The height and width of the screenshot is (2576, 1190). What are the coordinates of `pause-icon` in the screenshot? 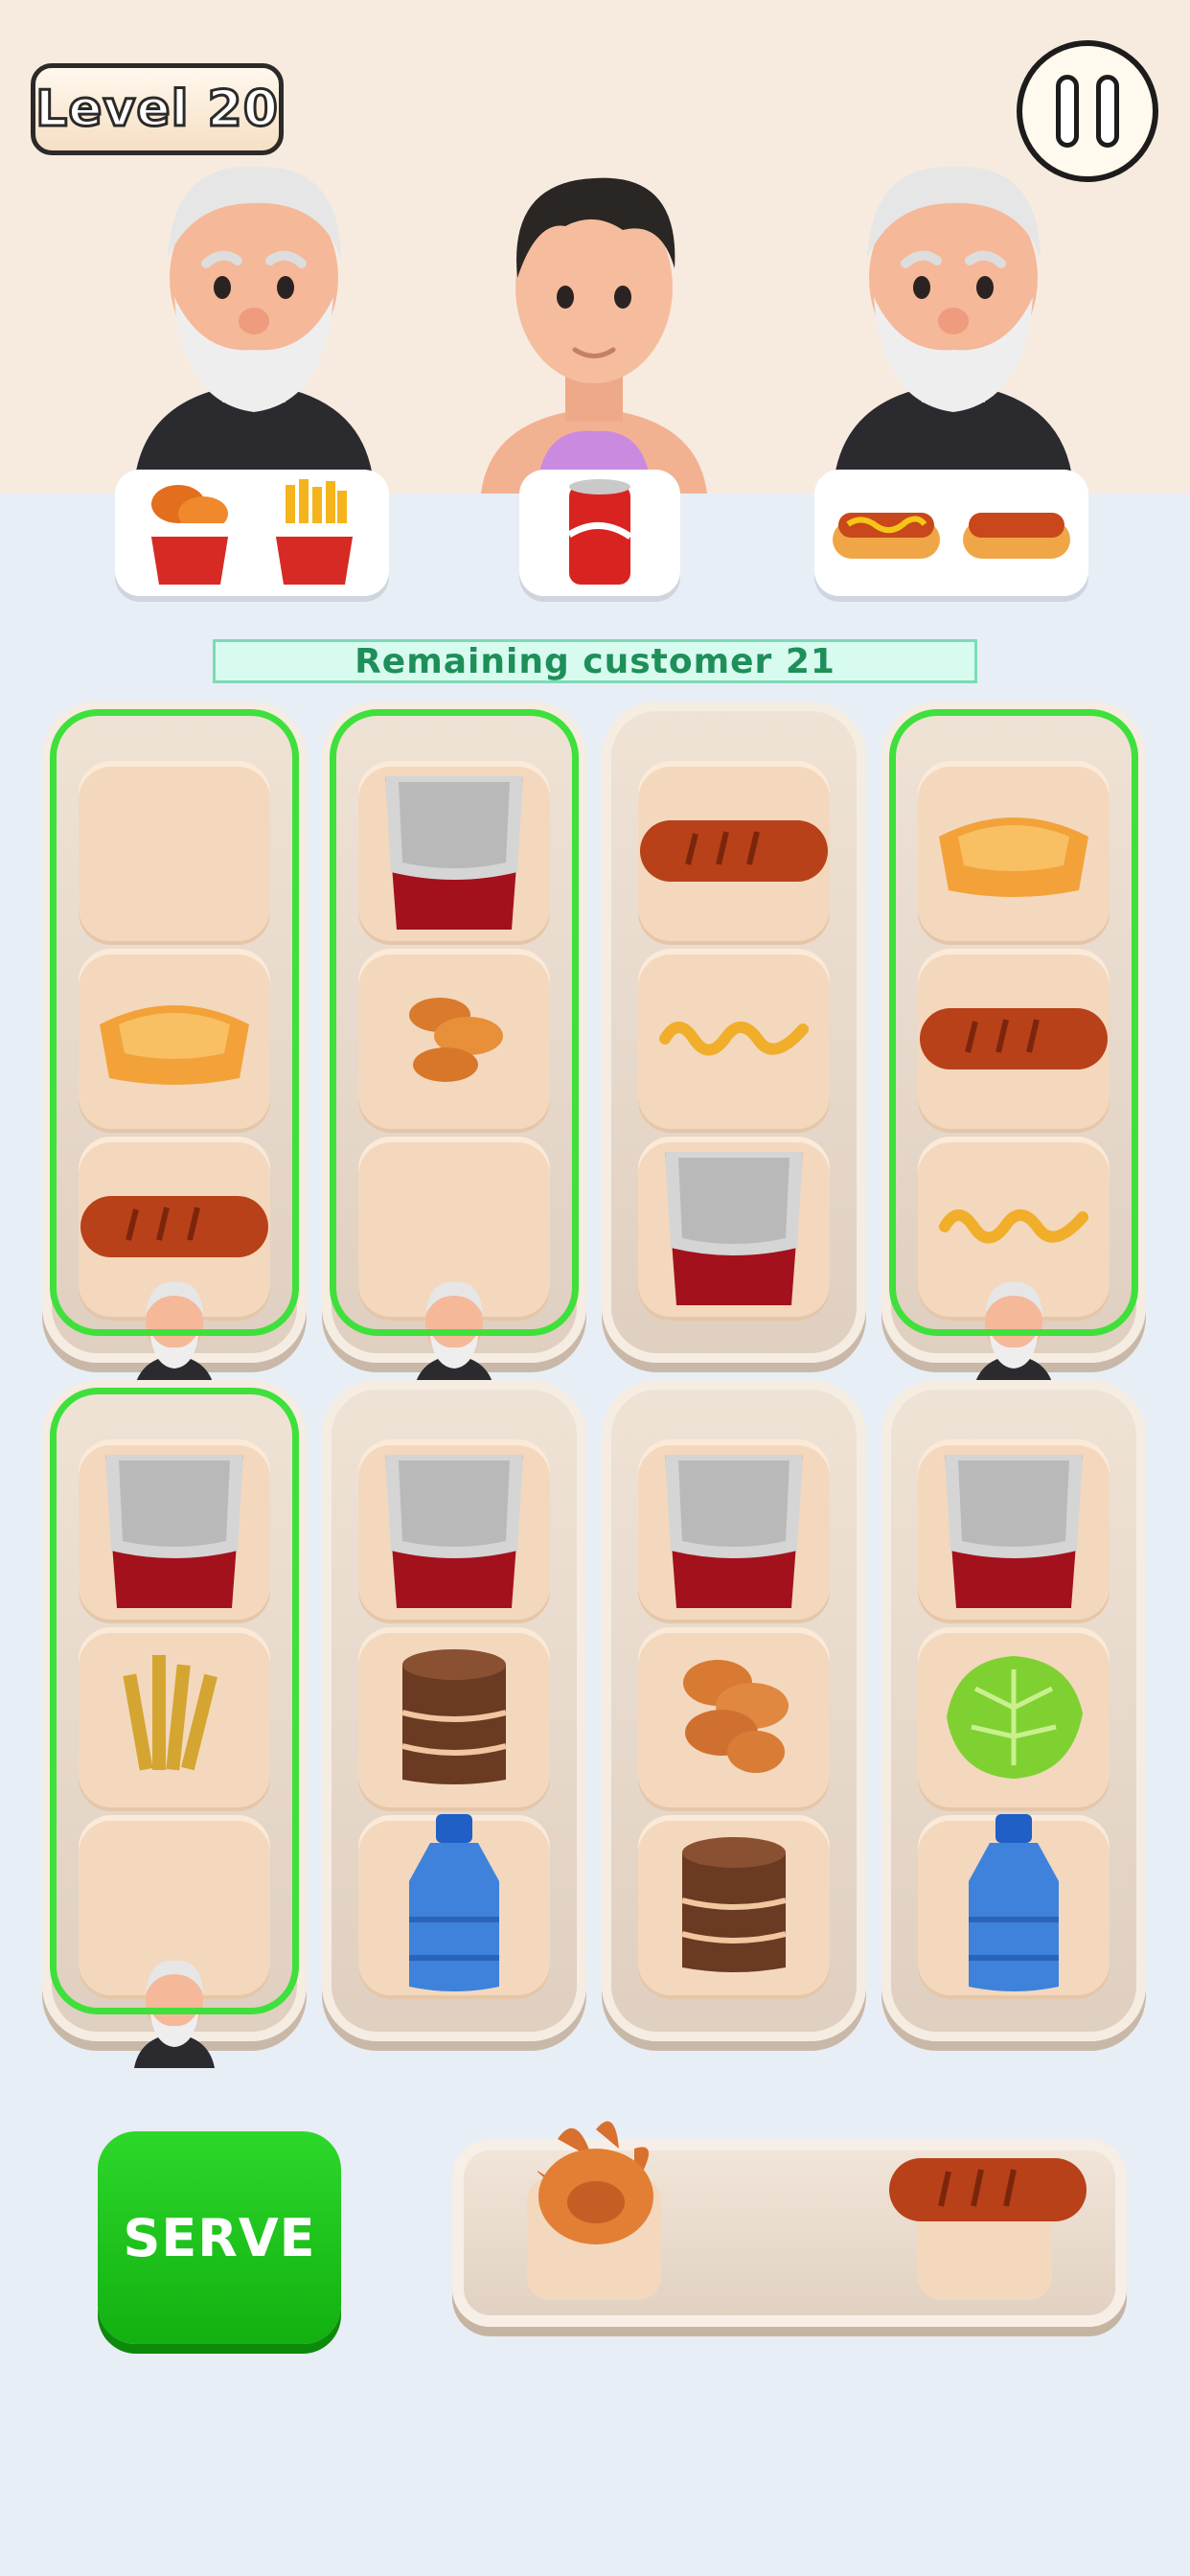 It's located at (1068, 111).